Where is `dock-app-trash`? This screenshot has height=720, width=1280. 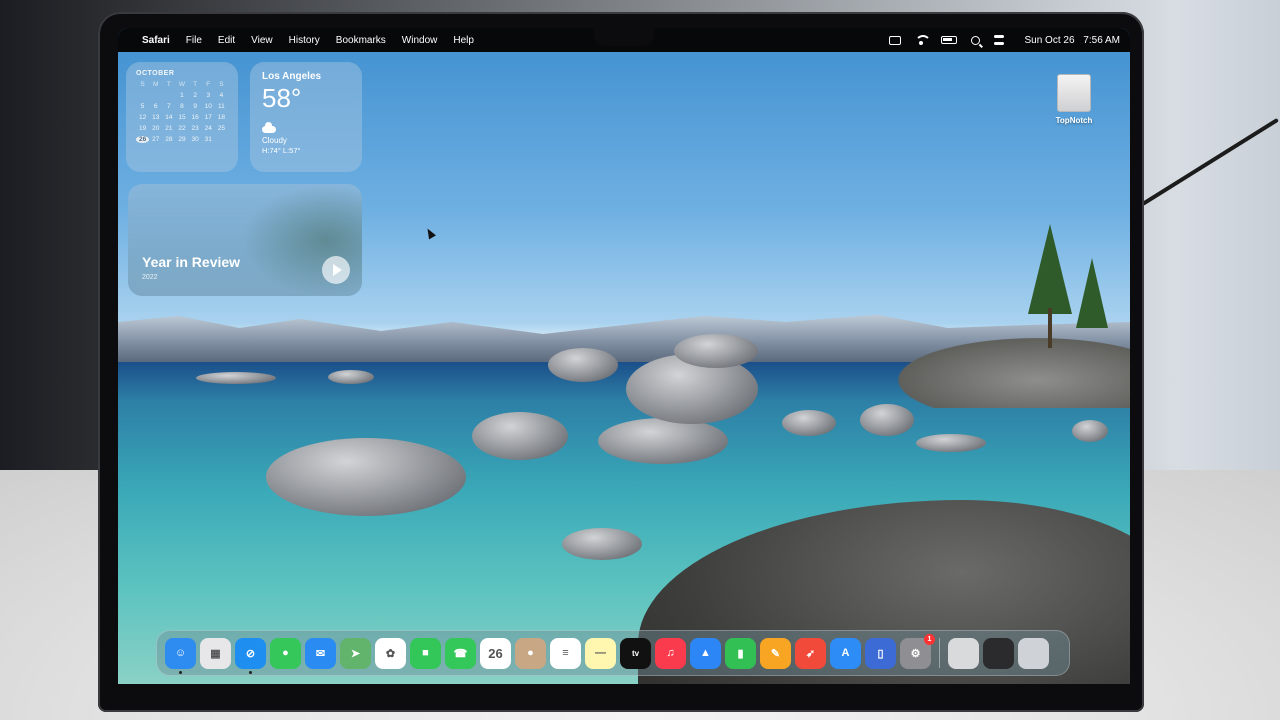 dock-app-trash is located at coordinates (1033, 653).